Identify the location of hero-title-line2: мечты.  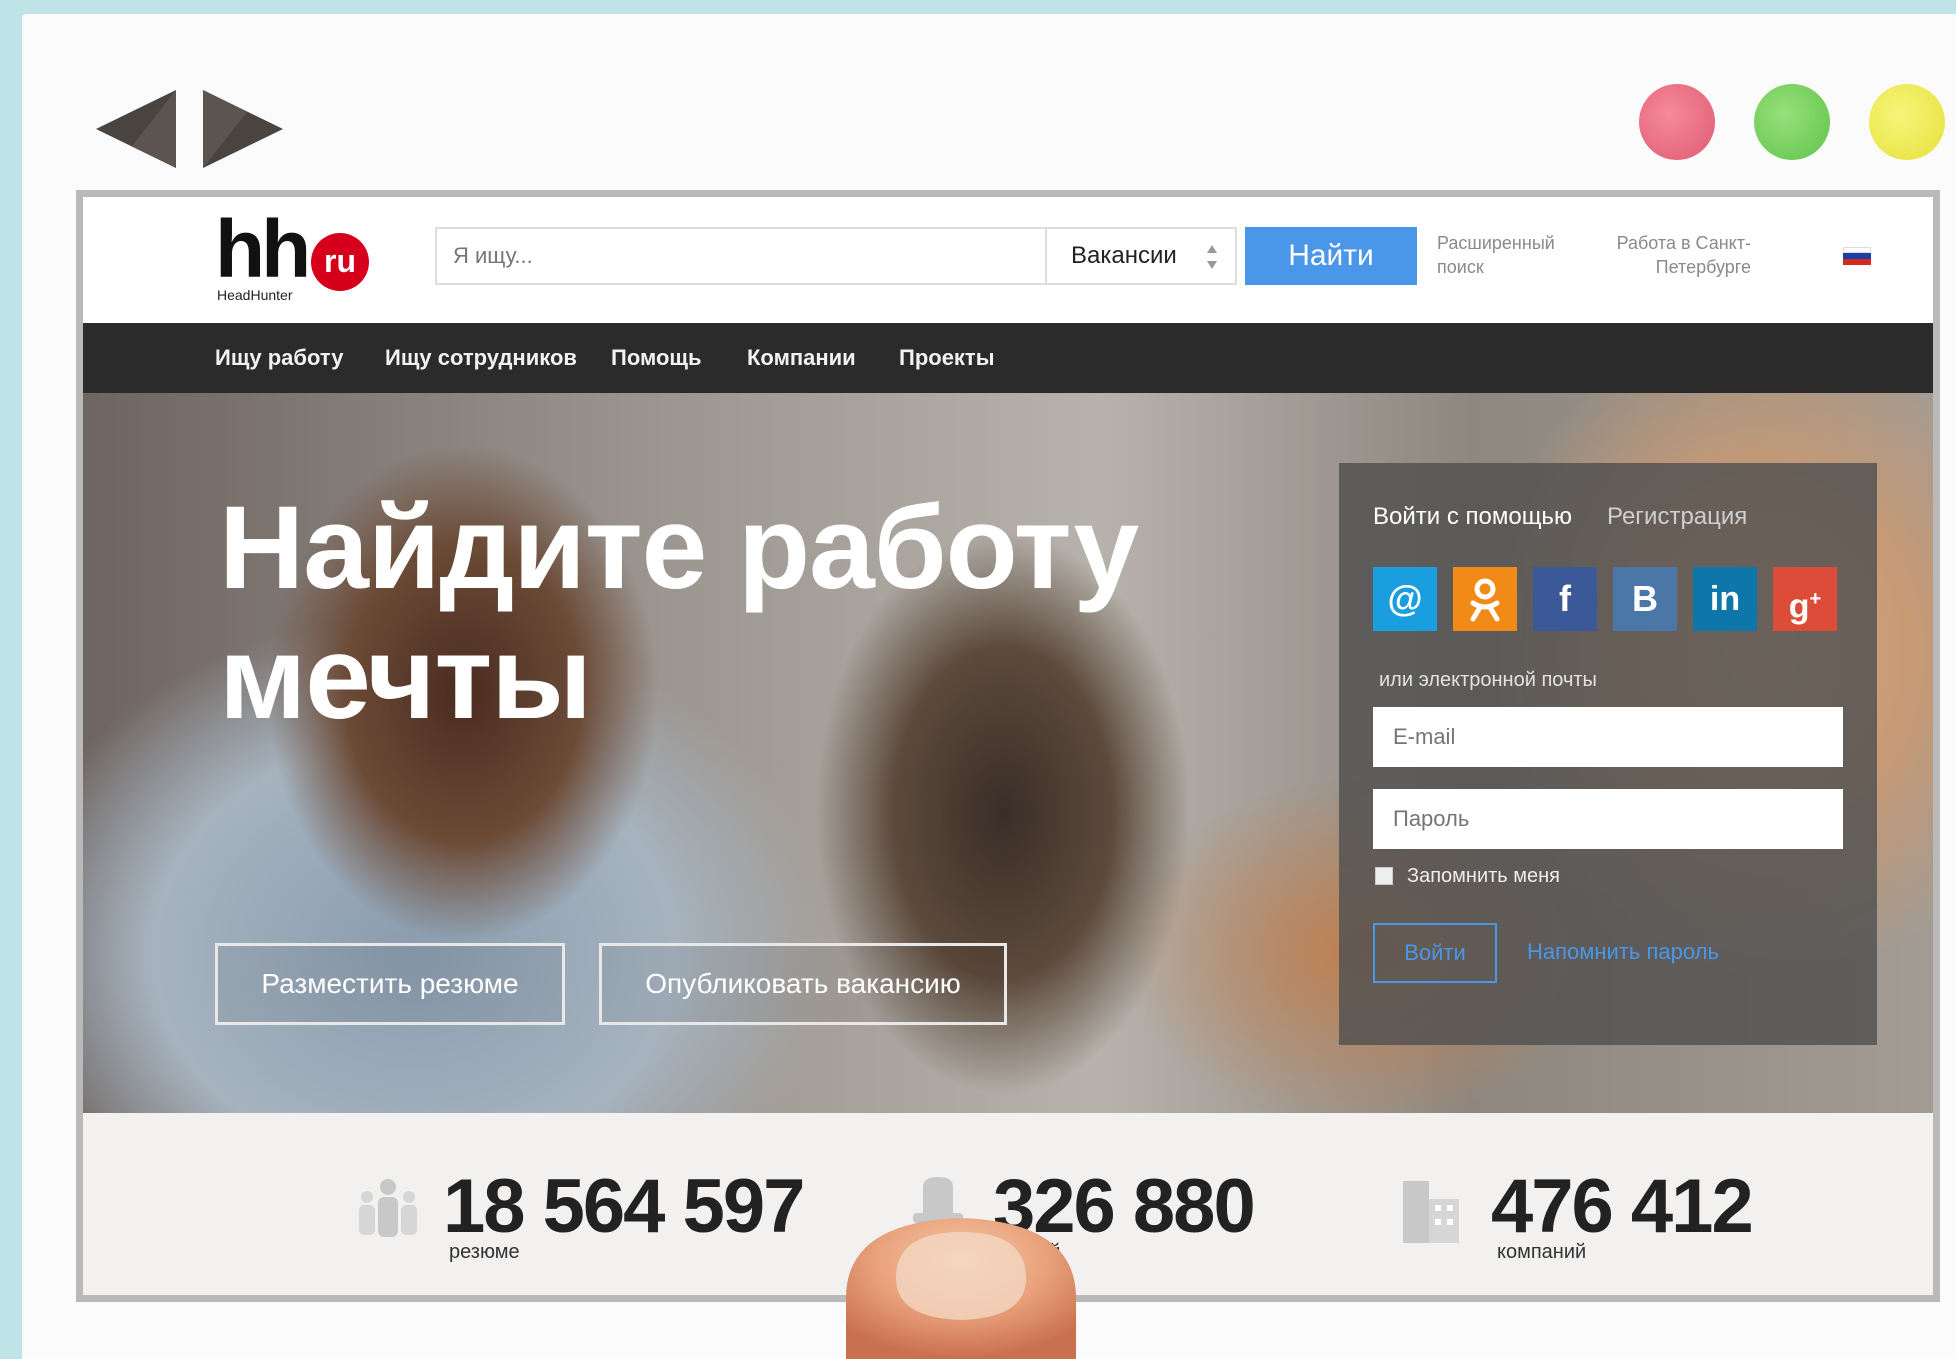
(405, 678).